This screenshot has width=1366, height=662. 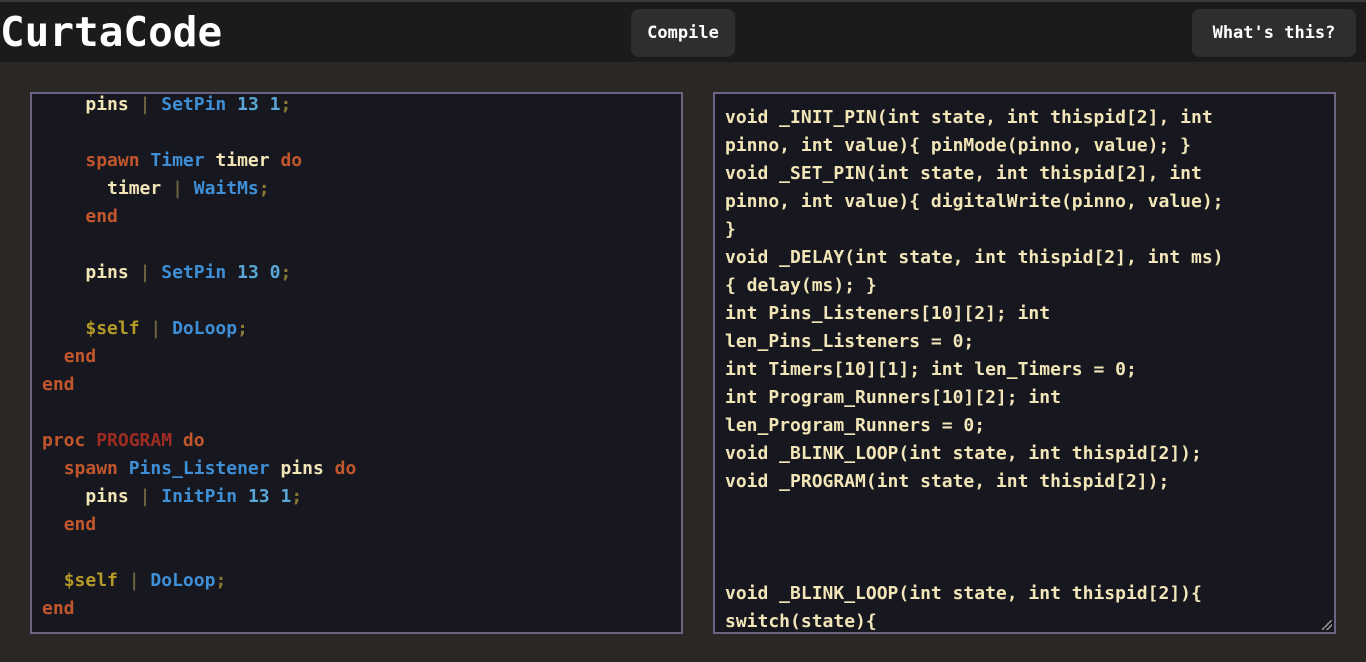 I want to click on code-token: 0, so click(x=275, y=272).